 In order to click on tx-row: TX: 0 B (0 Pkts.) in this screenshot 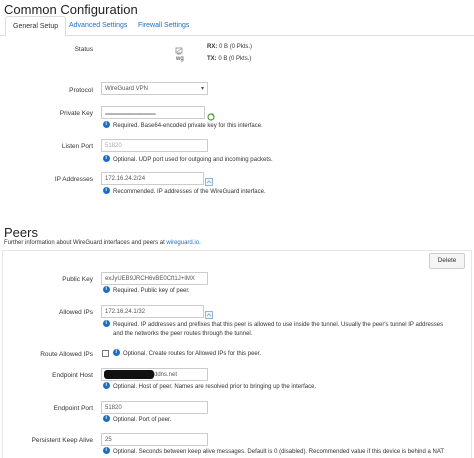, I will do `click(229, 59)`.